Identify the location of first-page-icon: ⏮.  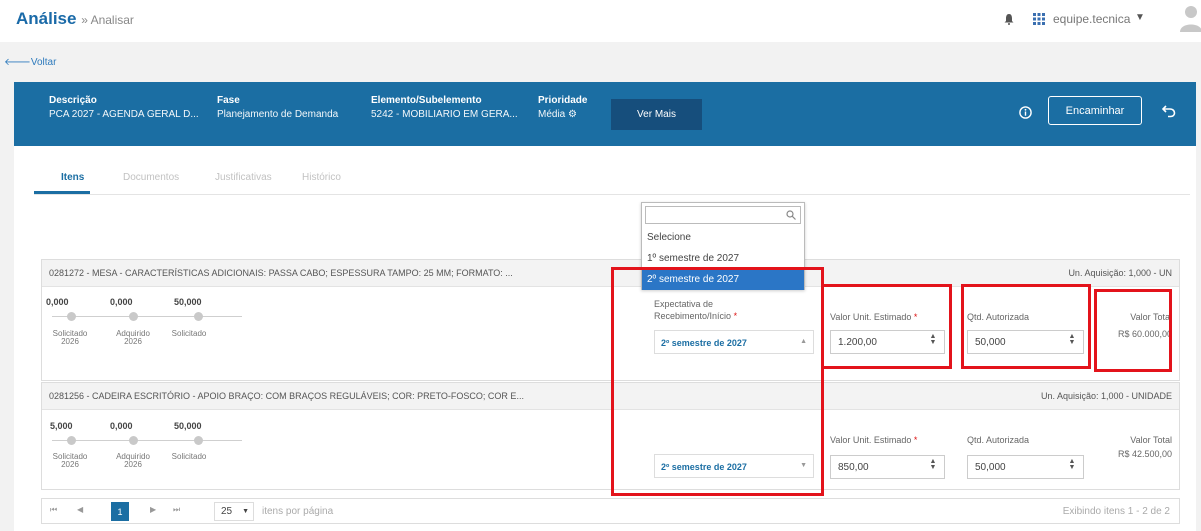
(53, 510).